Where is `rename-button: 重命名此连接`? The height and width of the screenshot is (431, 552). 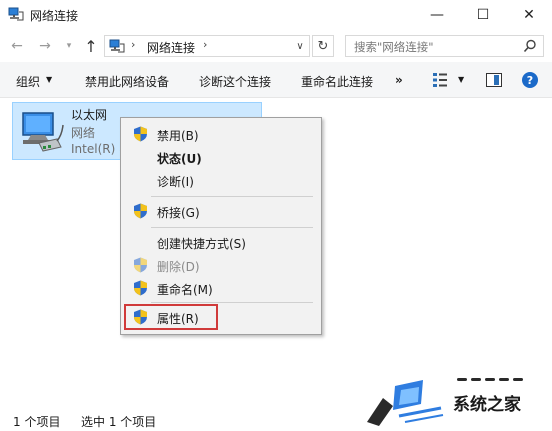
rename-button: 重命名此连接 is located at coordinates (337, 81).